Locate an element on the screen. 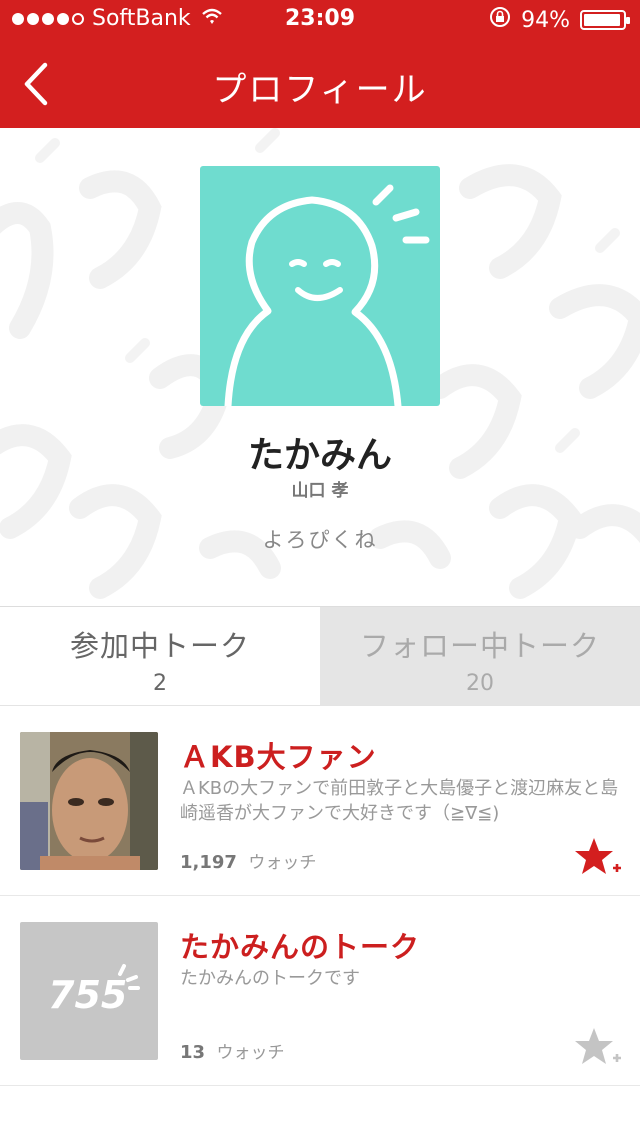 This screenshot has height=1136, width=640. profile-name: たかみん is located at coordinates (319, 455).